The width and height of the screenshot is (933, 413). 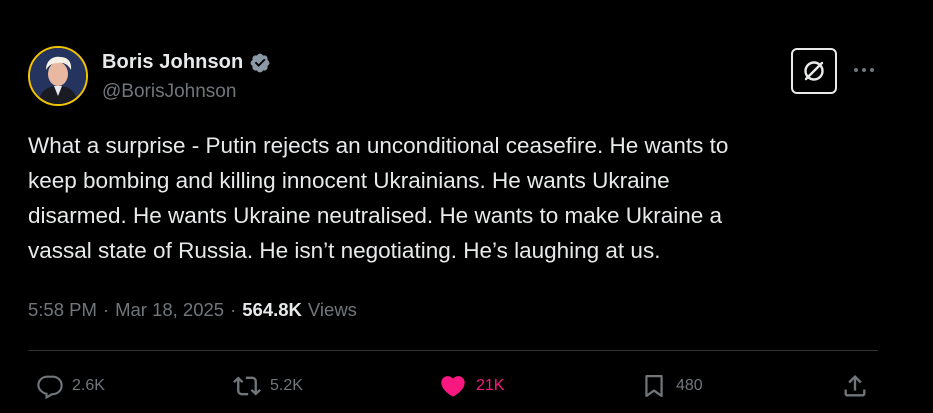 I want to click on heart-filled-icon, so click(x=453, y=386).